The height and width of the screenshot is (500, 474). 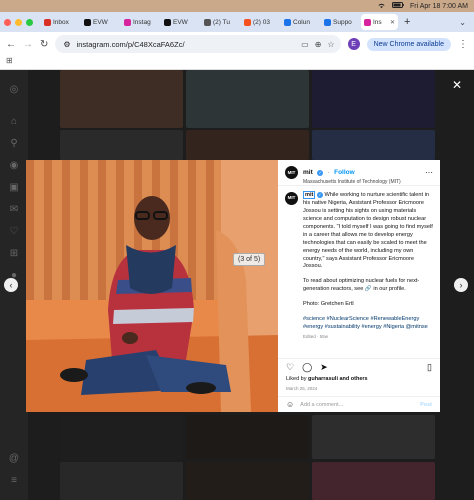 I want to click on battery-icon, so click(x=398, y=6).